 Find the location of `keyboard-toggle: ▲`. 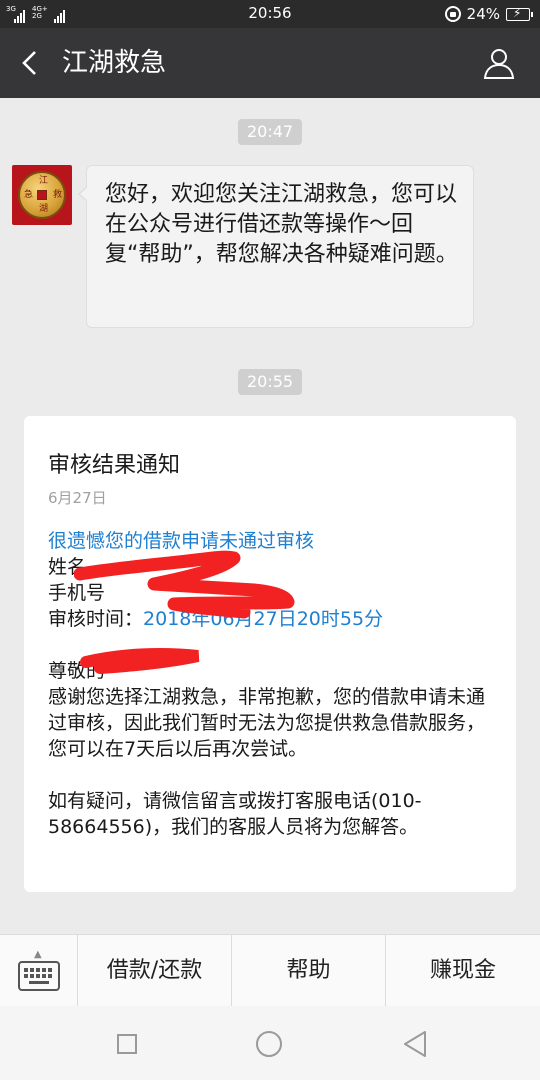

keyboard-toggle: ▲ is located at coordinates (39, 971).